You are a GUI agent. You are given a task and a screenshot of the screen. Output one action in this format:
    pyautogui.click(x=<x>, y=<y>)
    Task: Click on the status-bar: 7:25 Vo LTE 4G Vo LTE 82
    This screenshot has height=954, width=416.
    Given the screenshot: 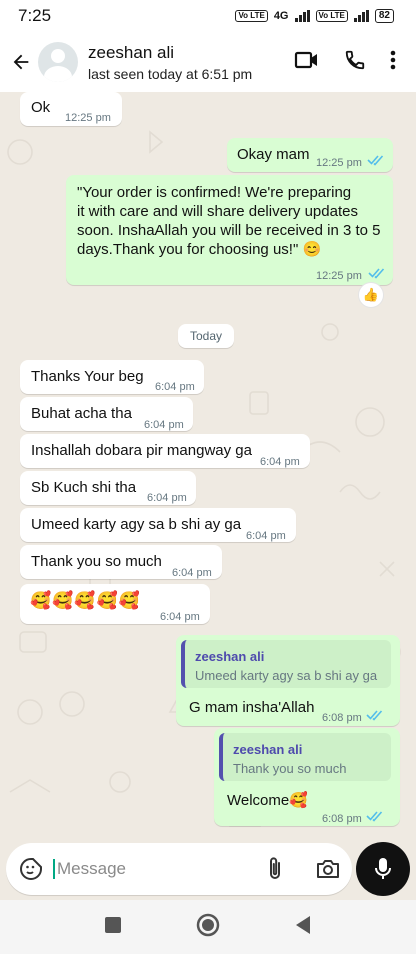 What is the action you would take?
    pyautogui.click(x=208, y=16)
    